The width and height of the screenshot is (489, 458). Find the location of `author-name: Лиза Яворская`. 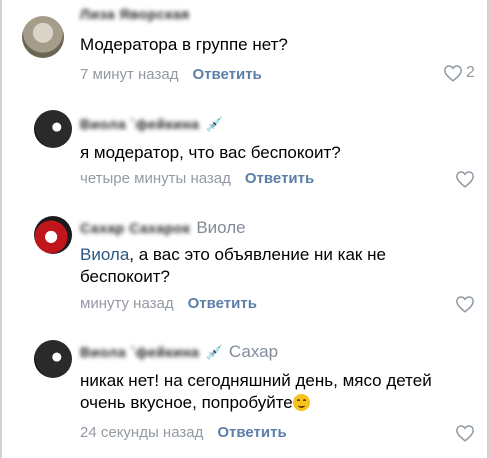

author-name: Лиза Яворская is located at coordinates (135, 14).